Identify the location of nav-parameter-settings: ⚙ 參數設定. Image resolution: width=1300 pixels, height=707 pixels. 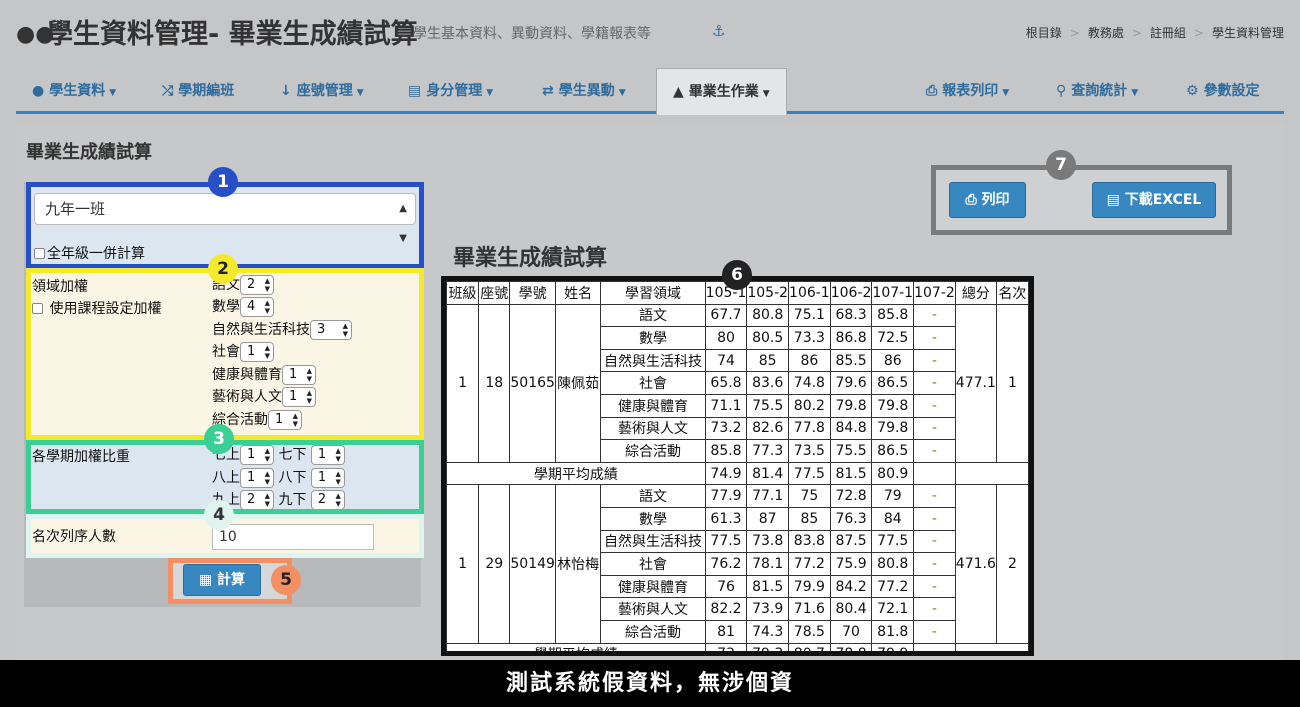
(1223, 91).